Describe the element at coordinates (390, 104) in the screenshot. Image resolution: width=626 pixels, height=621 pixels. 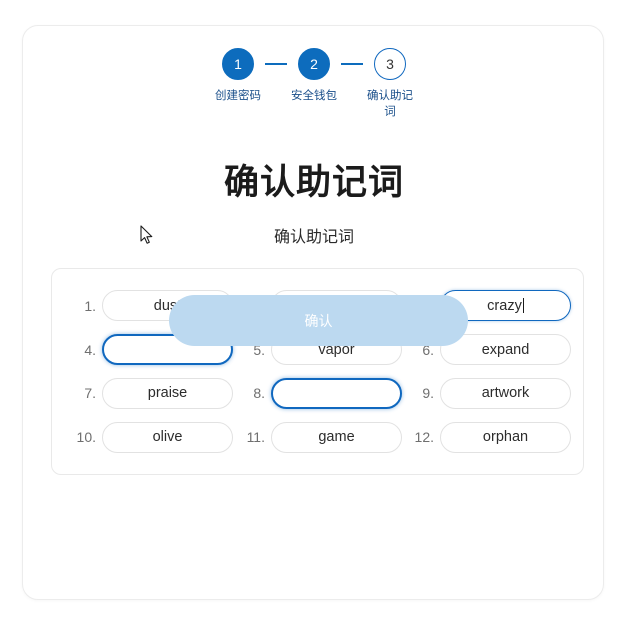
I see `step-3-label: 确认助记词` at that location.